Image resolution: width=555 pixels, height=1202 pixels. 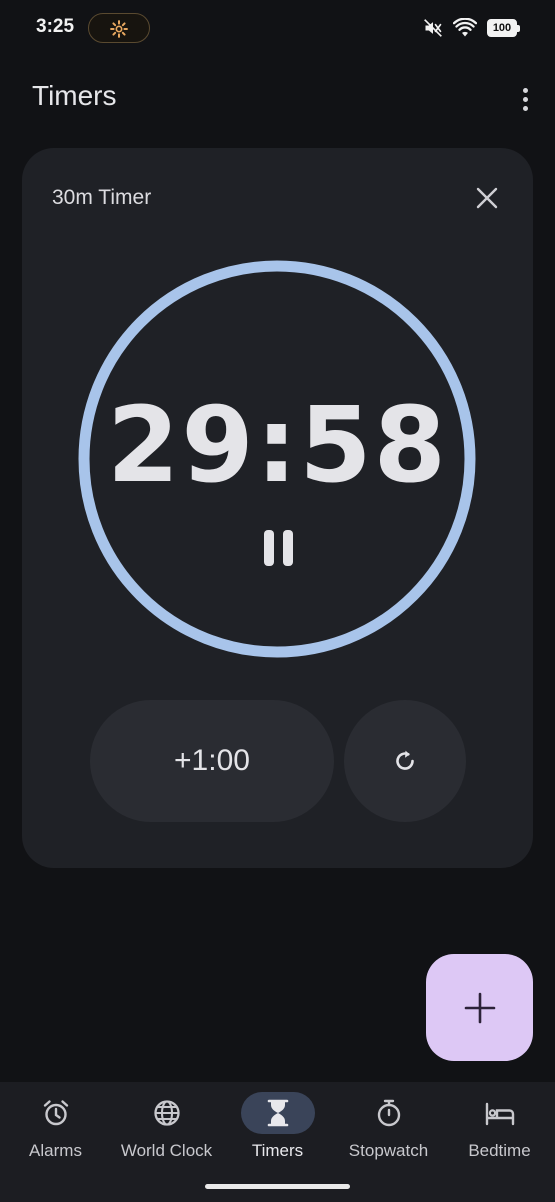 I want to click on more-vert-icon, so click(x=525, y=99).